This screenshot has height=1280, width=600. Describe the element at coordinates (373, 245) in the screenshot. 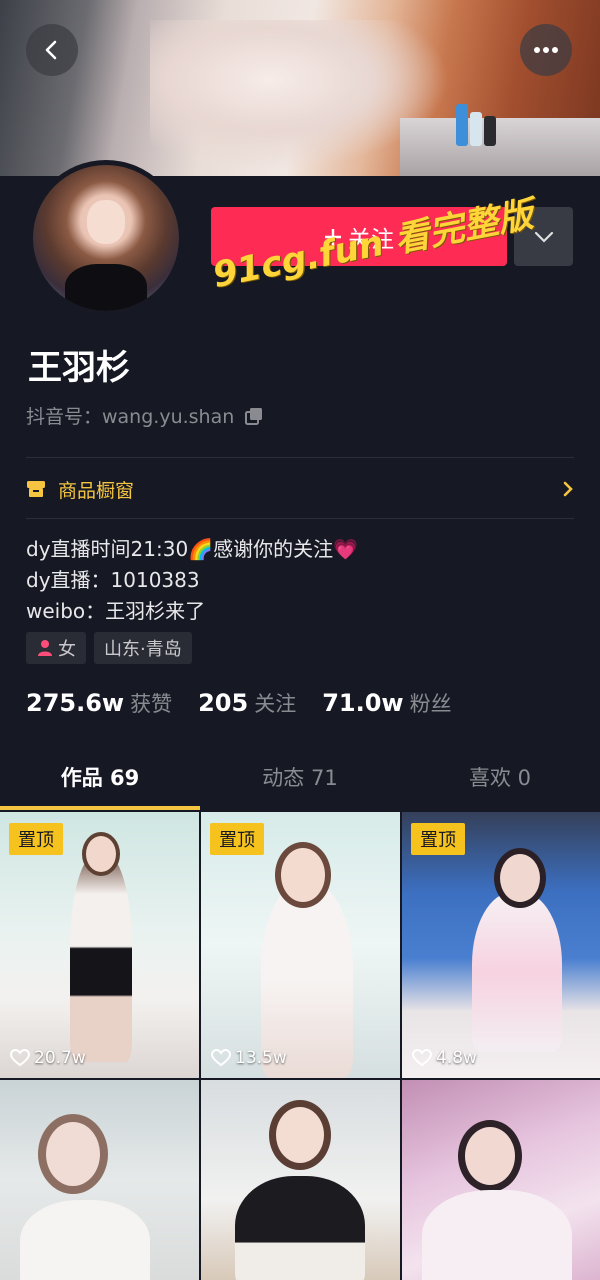

I see `watermark-text: 91cg.fun 看完整版` at that location.